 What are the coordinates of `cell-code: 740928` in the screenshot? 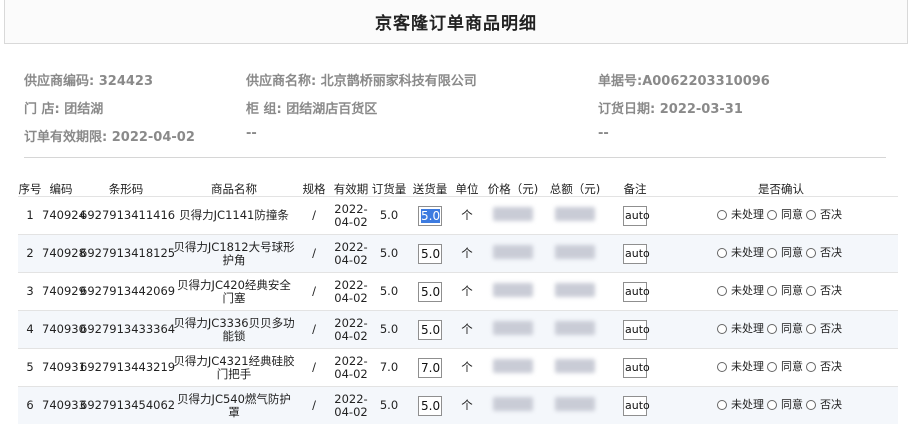 It's located at (64, 253).